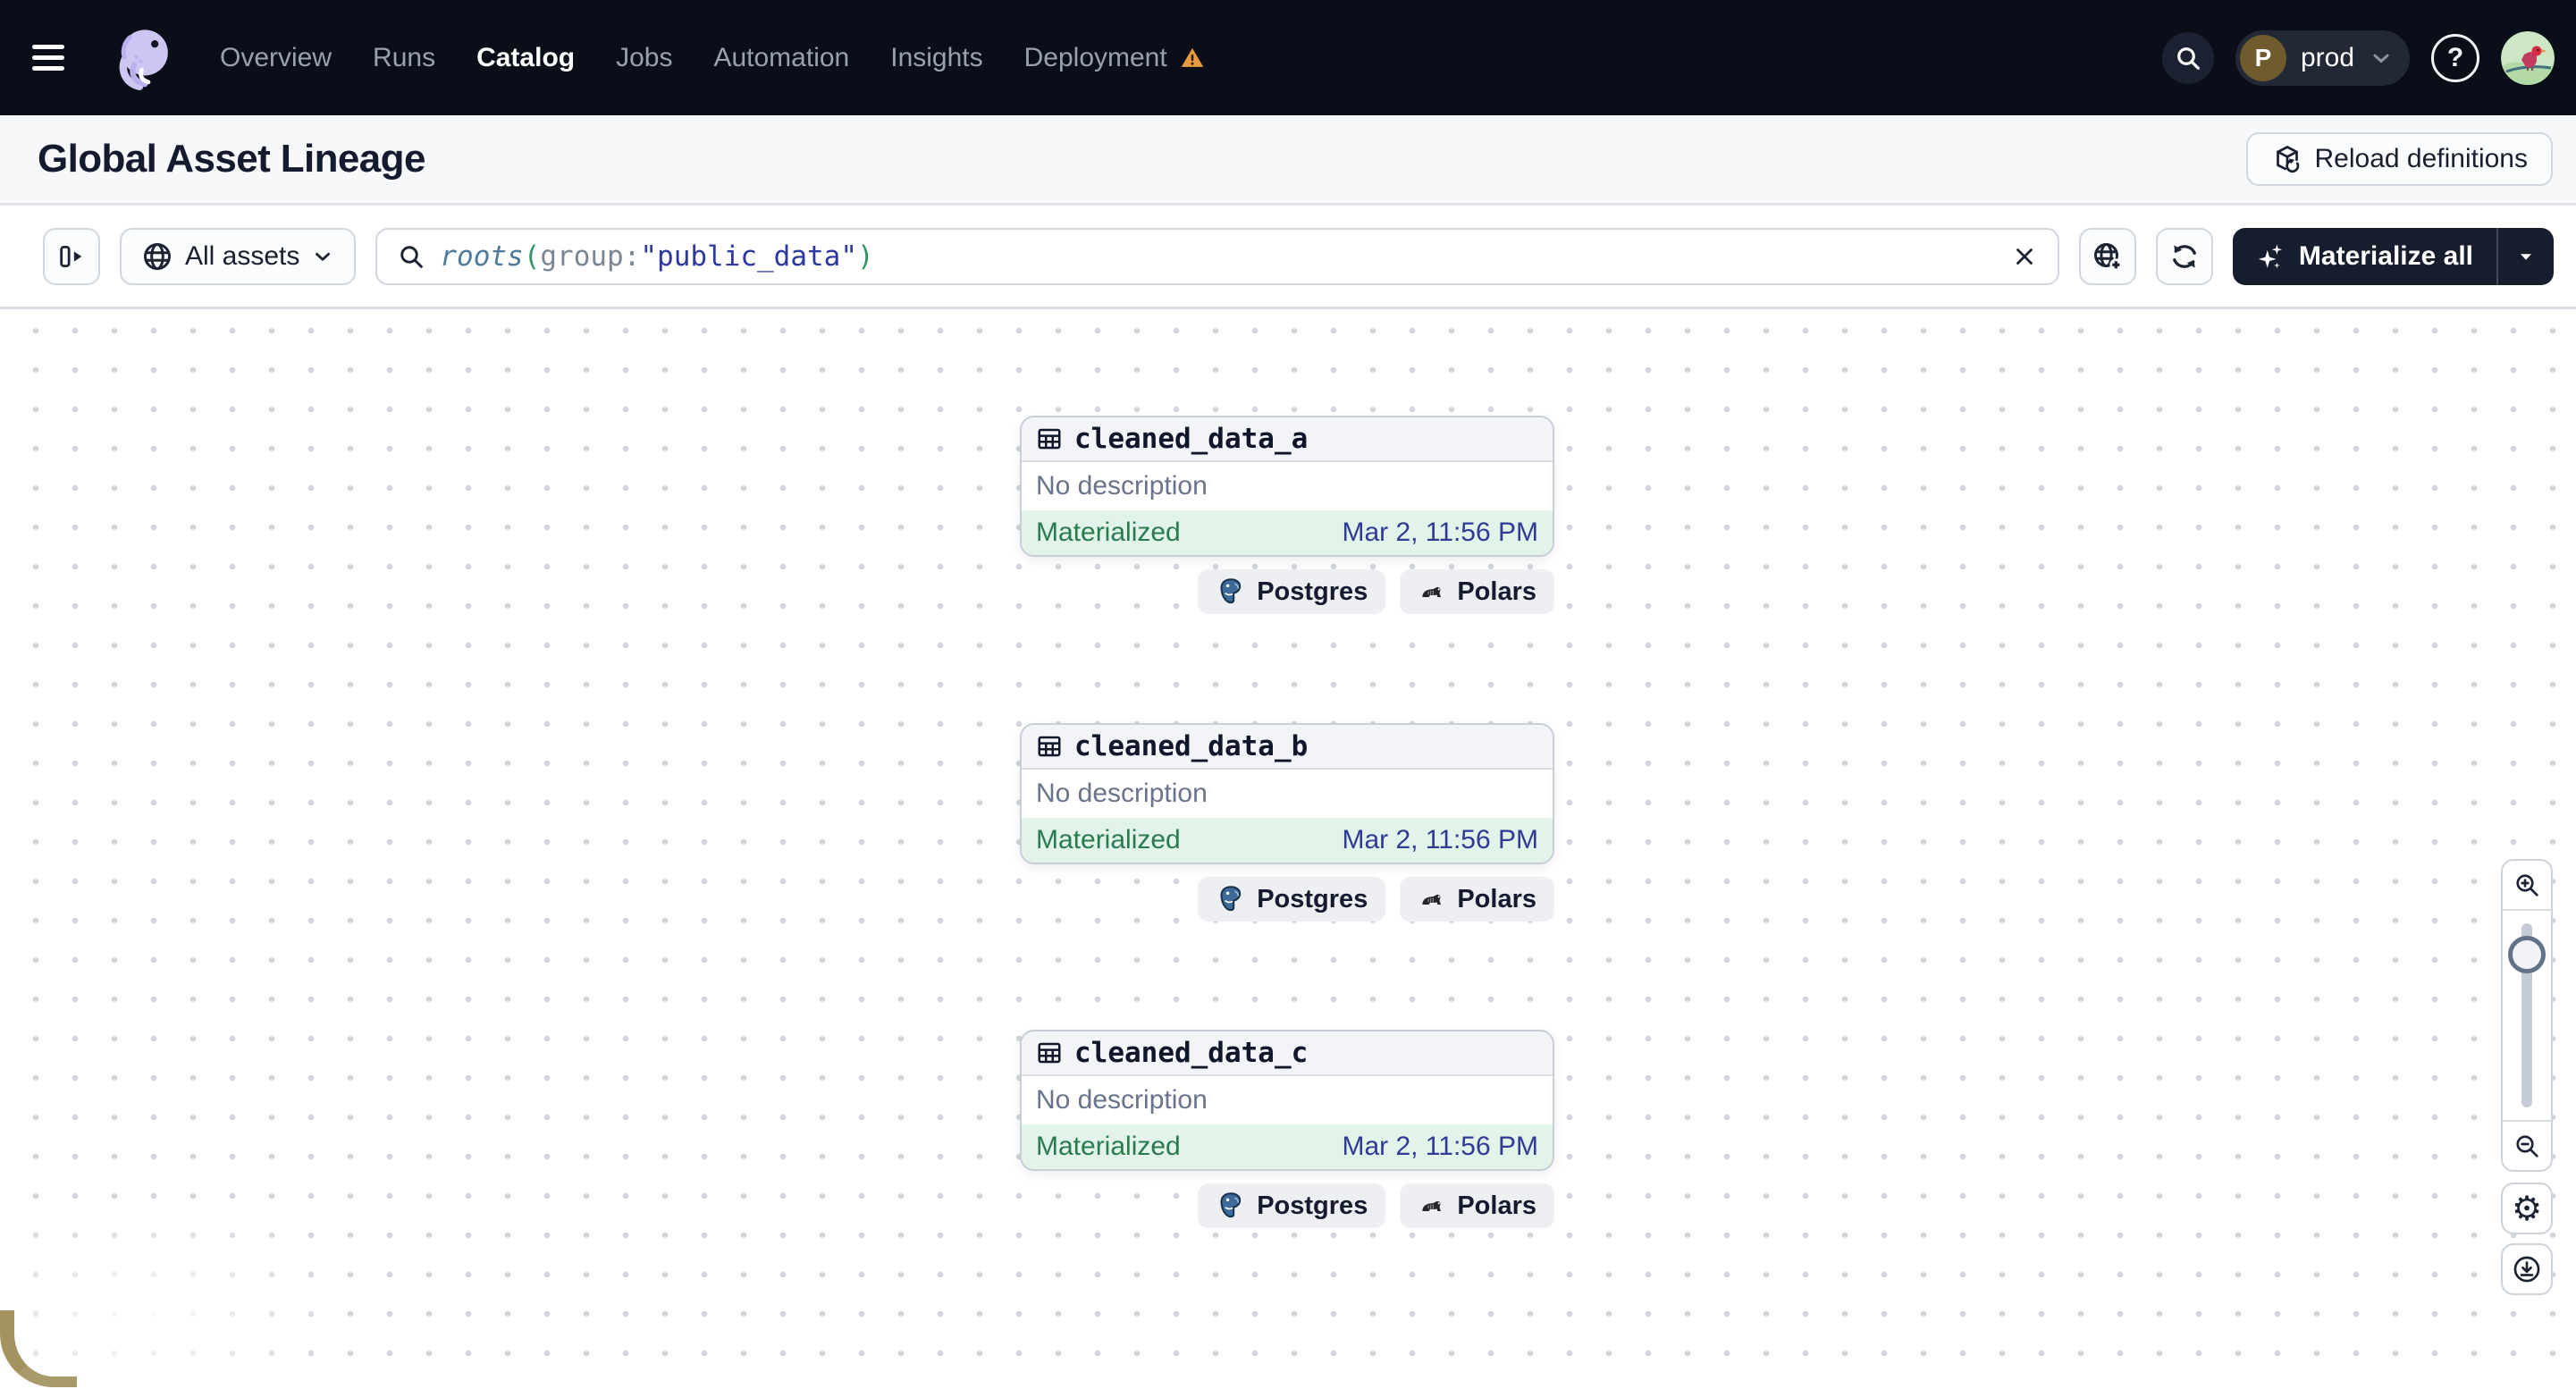 The image size is (2576, 1389). I want to click on zoom-in-icon, so click(2527, 886).